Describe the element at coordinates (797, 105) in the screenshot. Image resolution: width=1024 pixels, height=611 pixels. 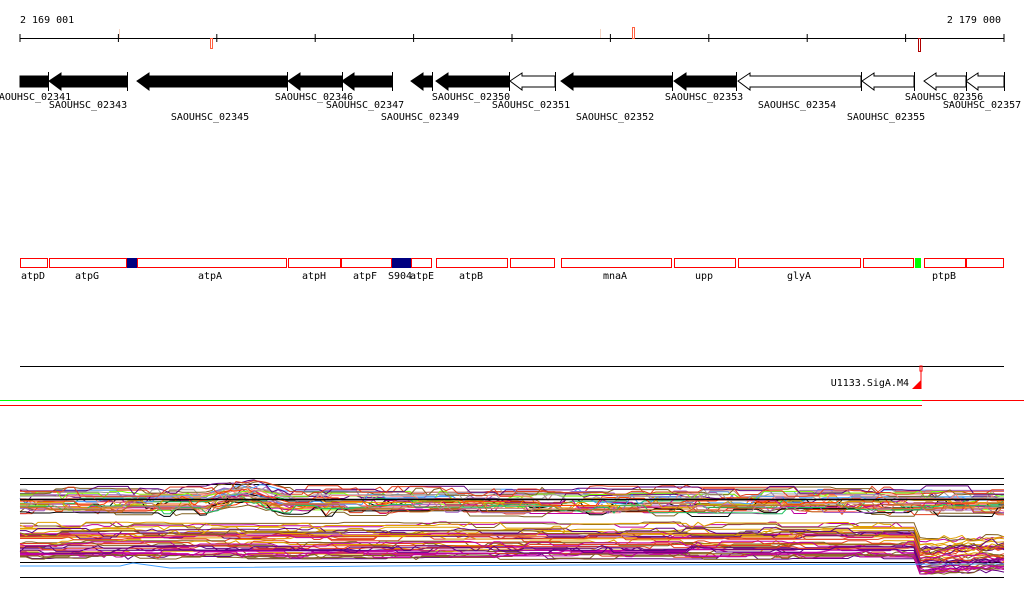
I see `gene-label: SAOUHSC_02354` at that location.